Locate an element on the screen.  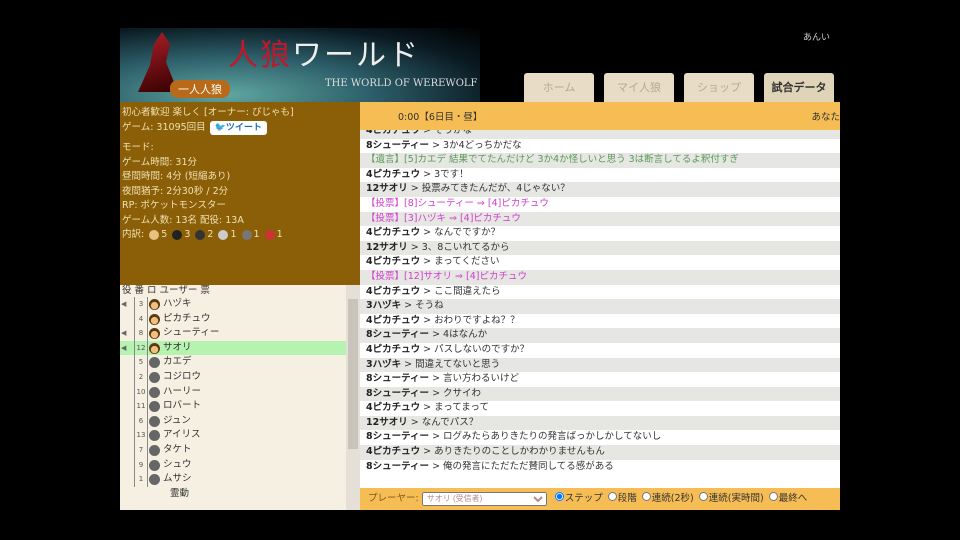
player-name: サオリ is located at coordinates (177, 347).